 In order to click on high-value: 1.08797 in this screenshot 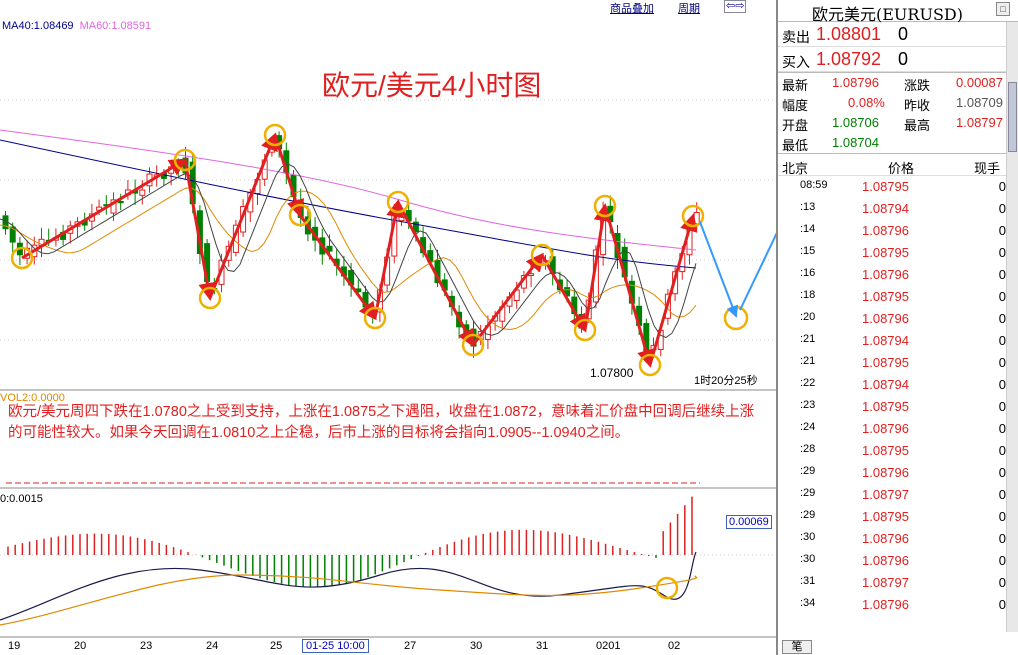, I will do `click(979, 122)`.